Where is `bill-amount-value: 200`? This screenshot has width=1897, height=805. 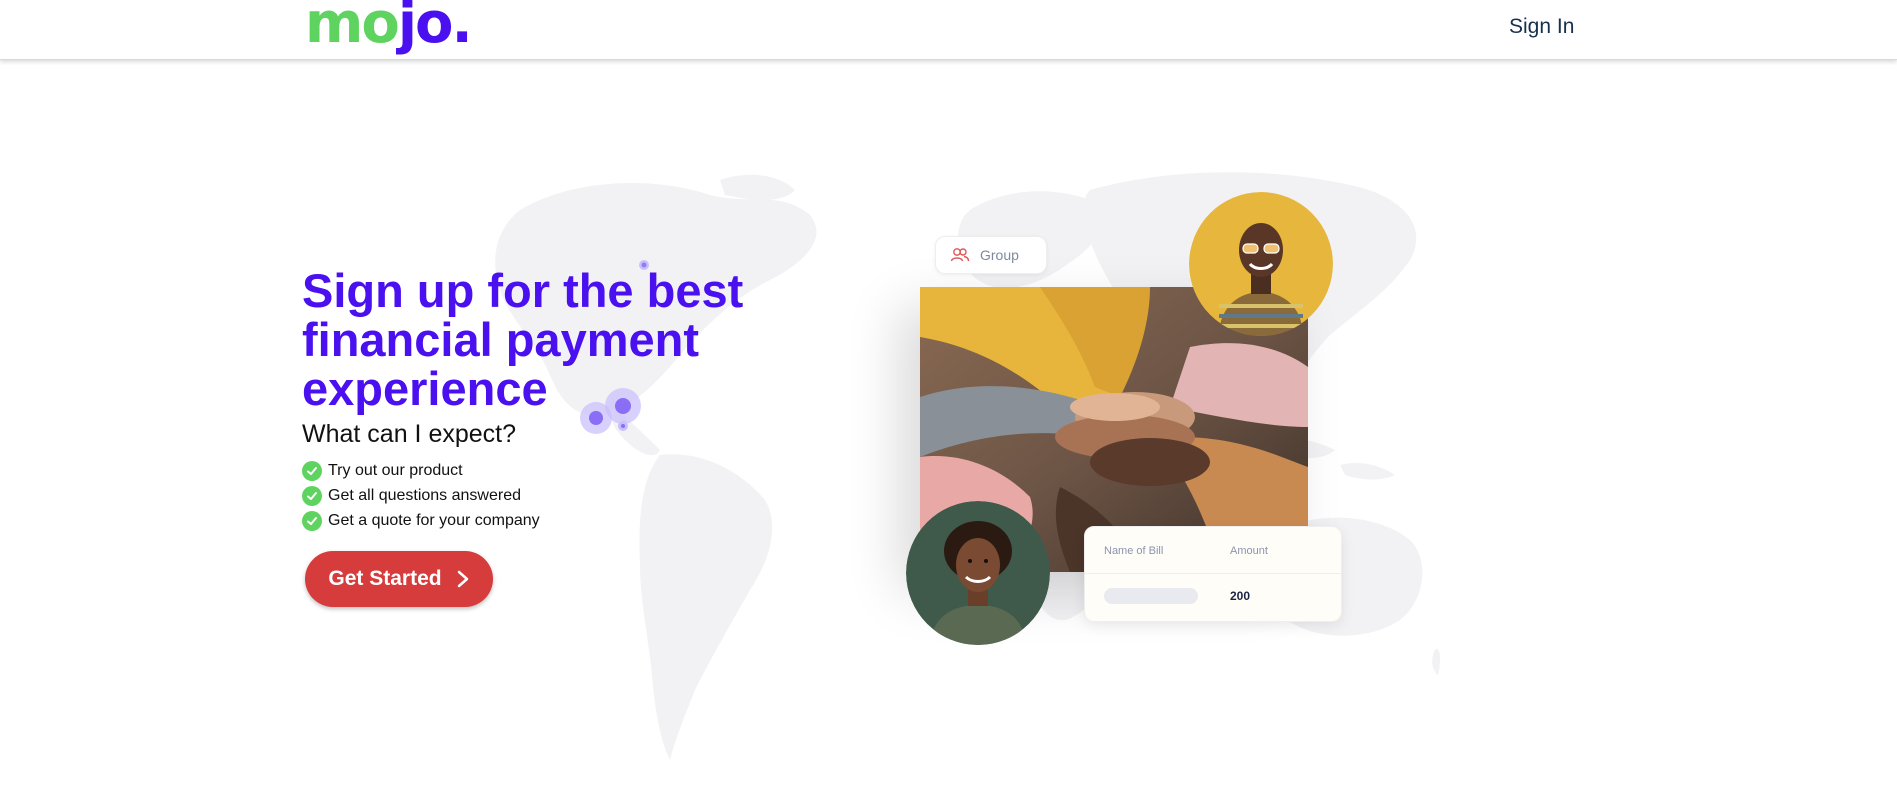
bill-amount-value: 200 is located at coordinates (1240, 596).